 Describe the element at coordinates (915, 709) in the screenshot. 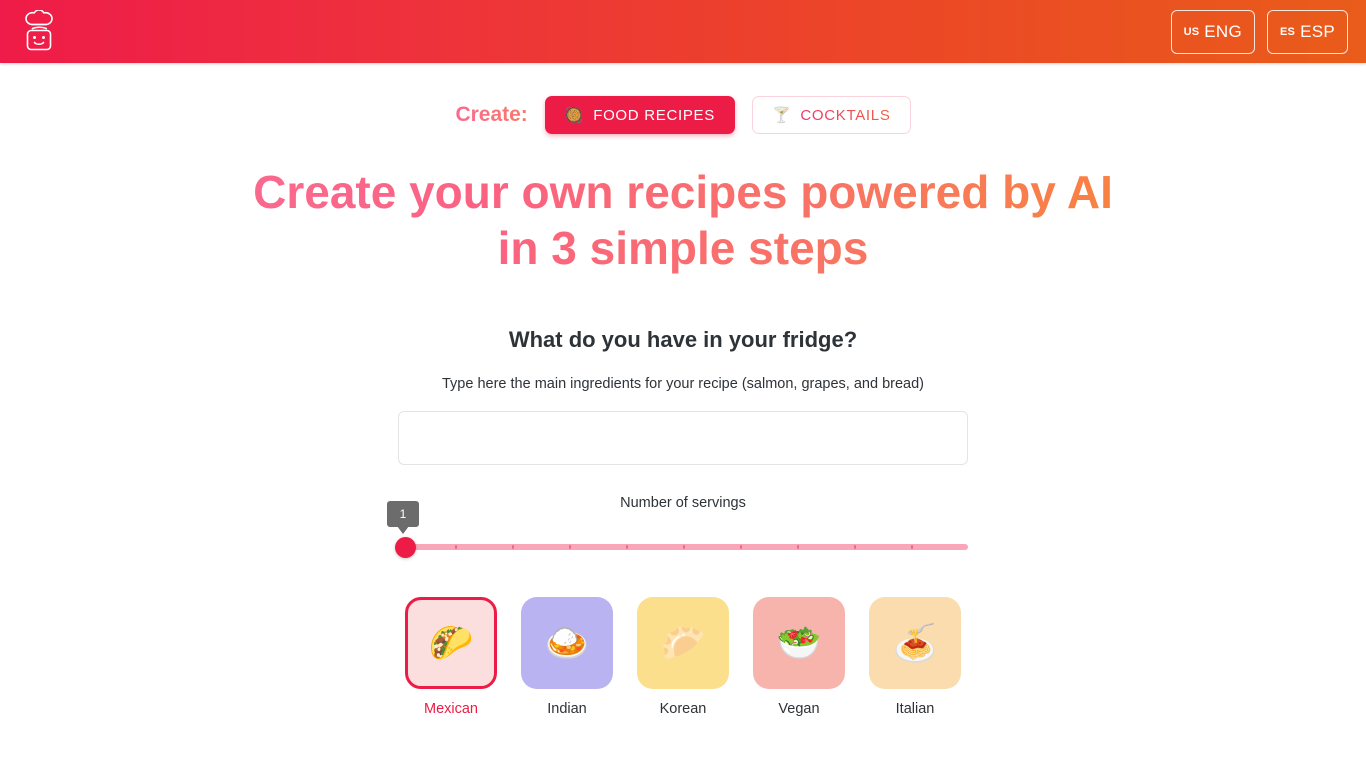

I see `cuisine-label-italian: Italian` at that location.